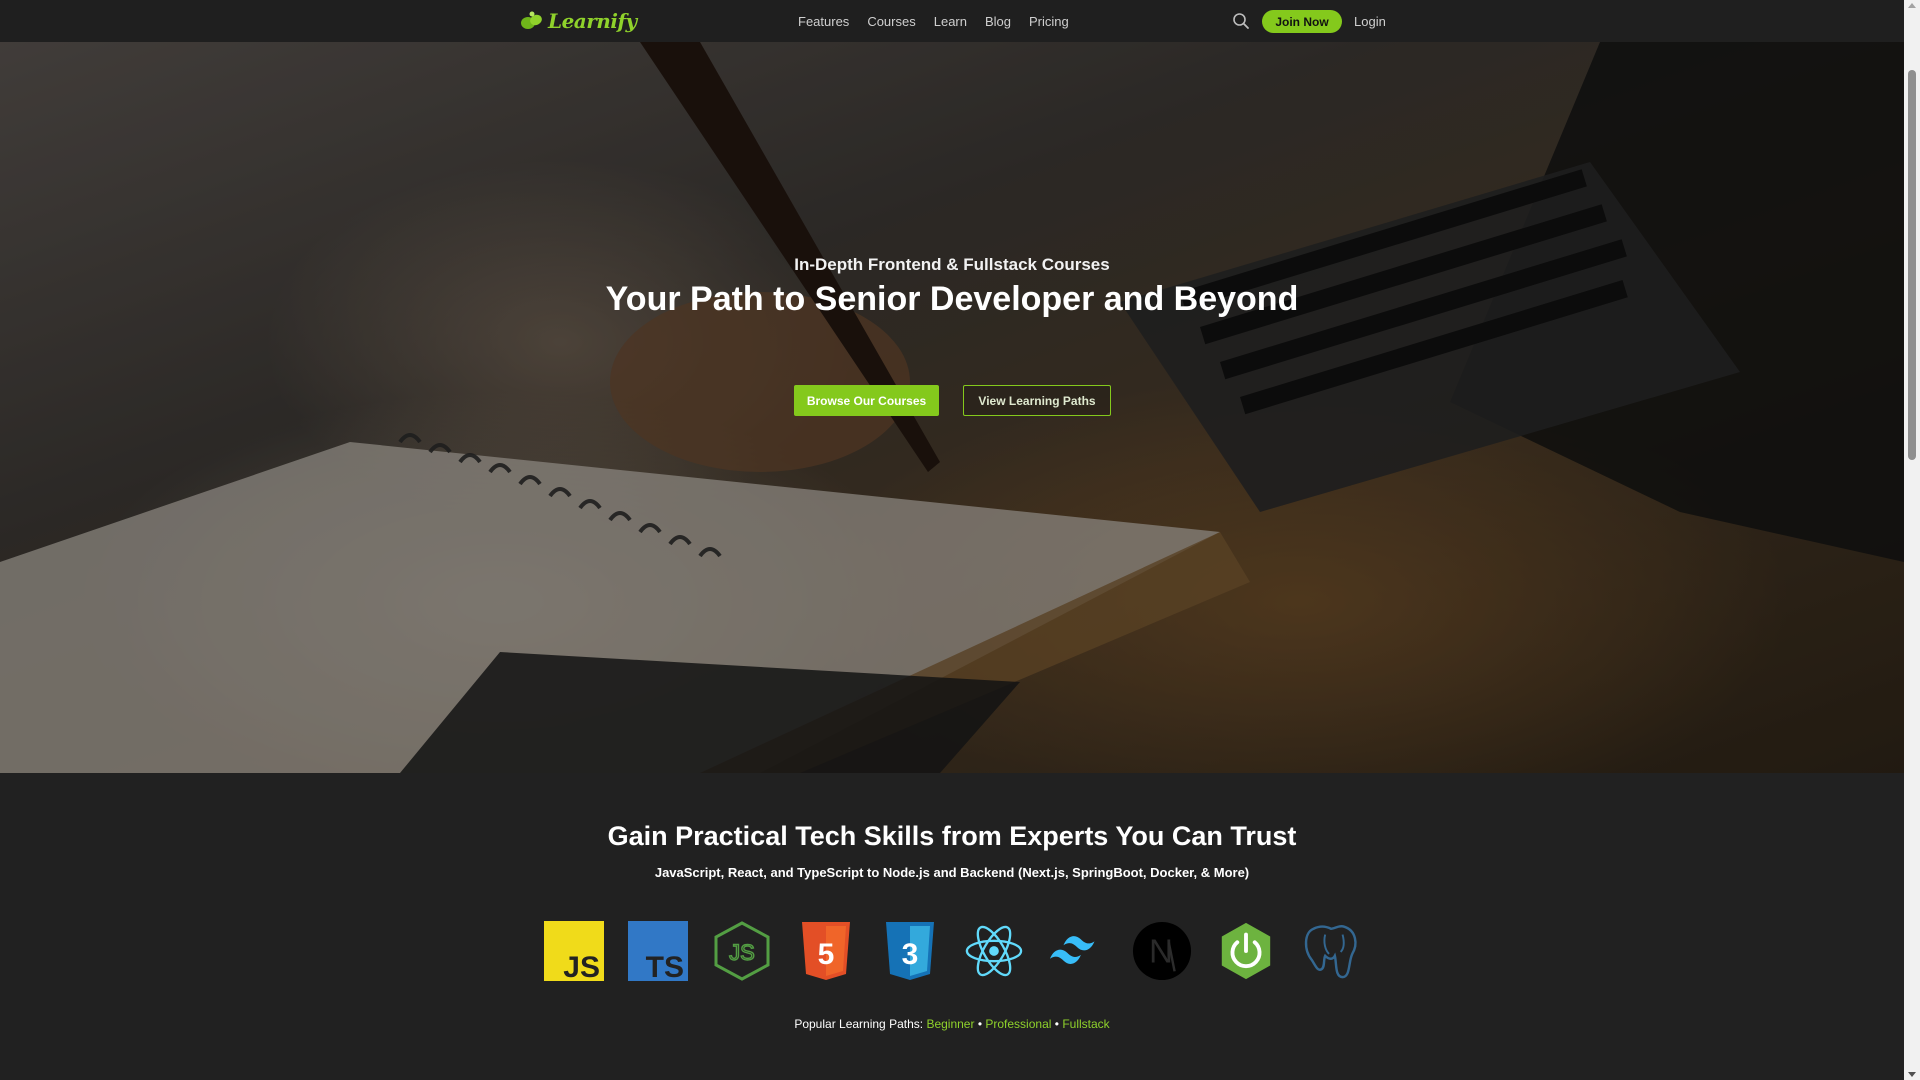  I want to click on nav-item-features: Features, so click(823, 21).